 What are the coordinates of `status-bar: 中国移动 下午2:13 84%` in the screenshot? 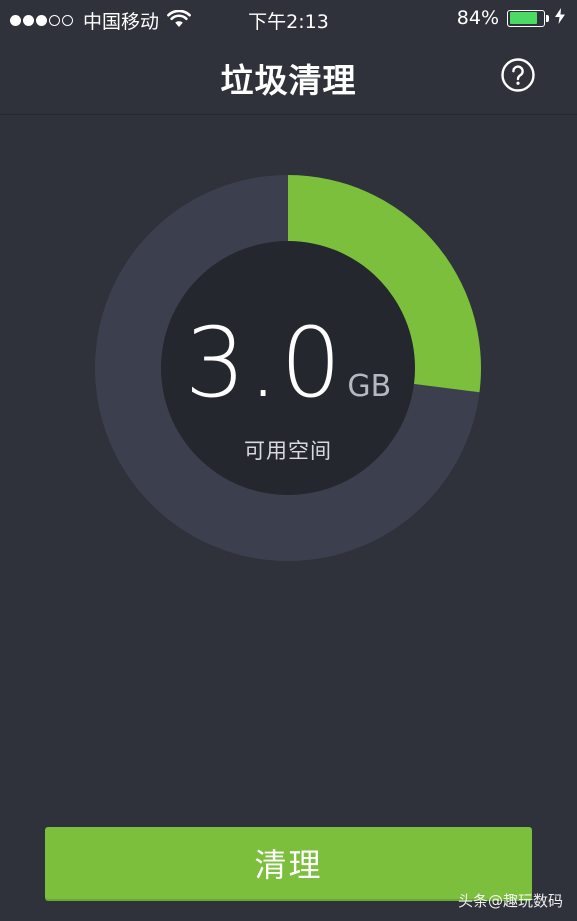 It's located at (288, 18).